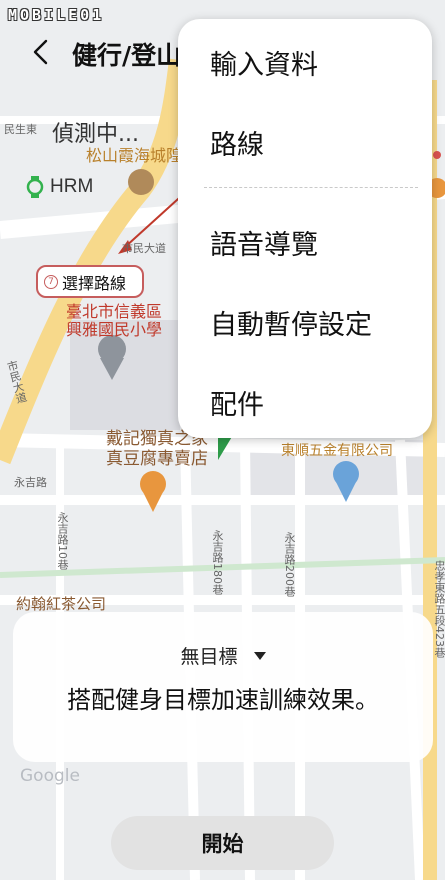  I want to click on map-label-yongji-180: 永吉路180巷, so click(217, 562).